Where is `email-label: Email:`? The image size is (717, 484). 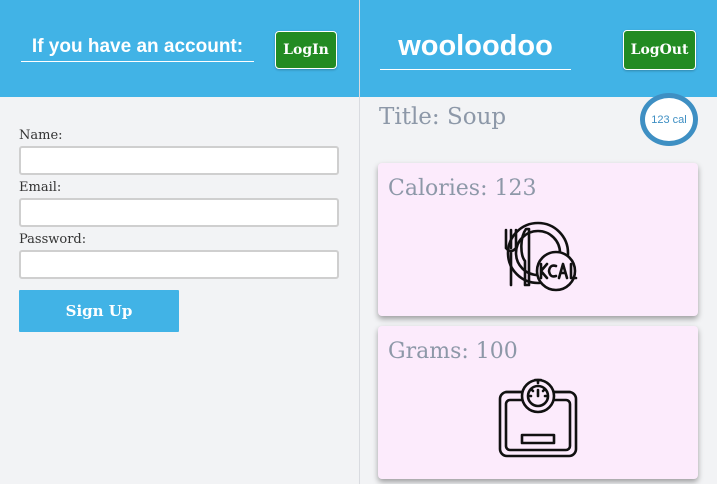 email-label: Email: is located at coordinates (40, 187).